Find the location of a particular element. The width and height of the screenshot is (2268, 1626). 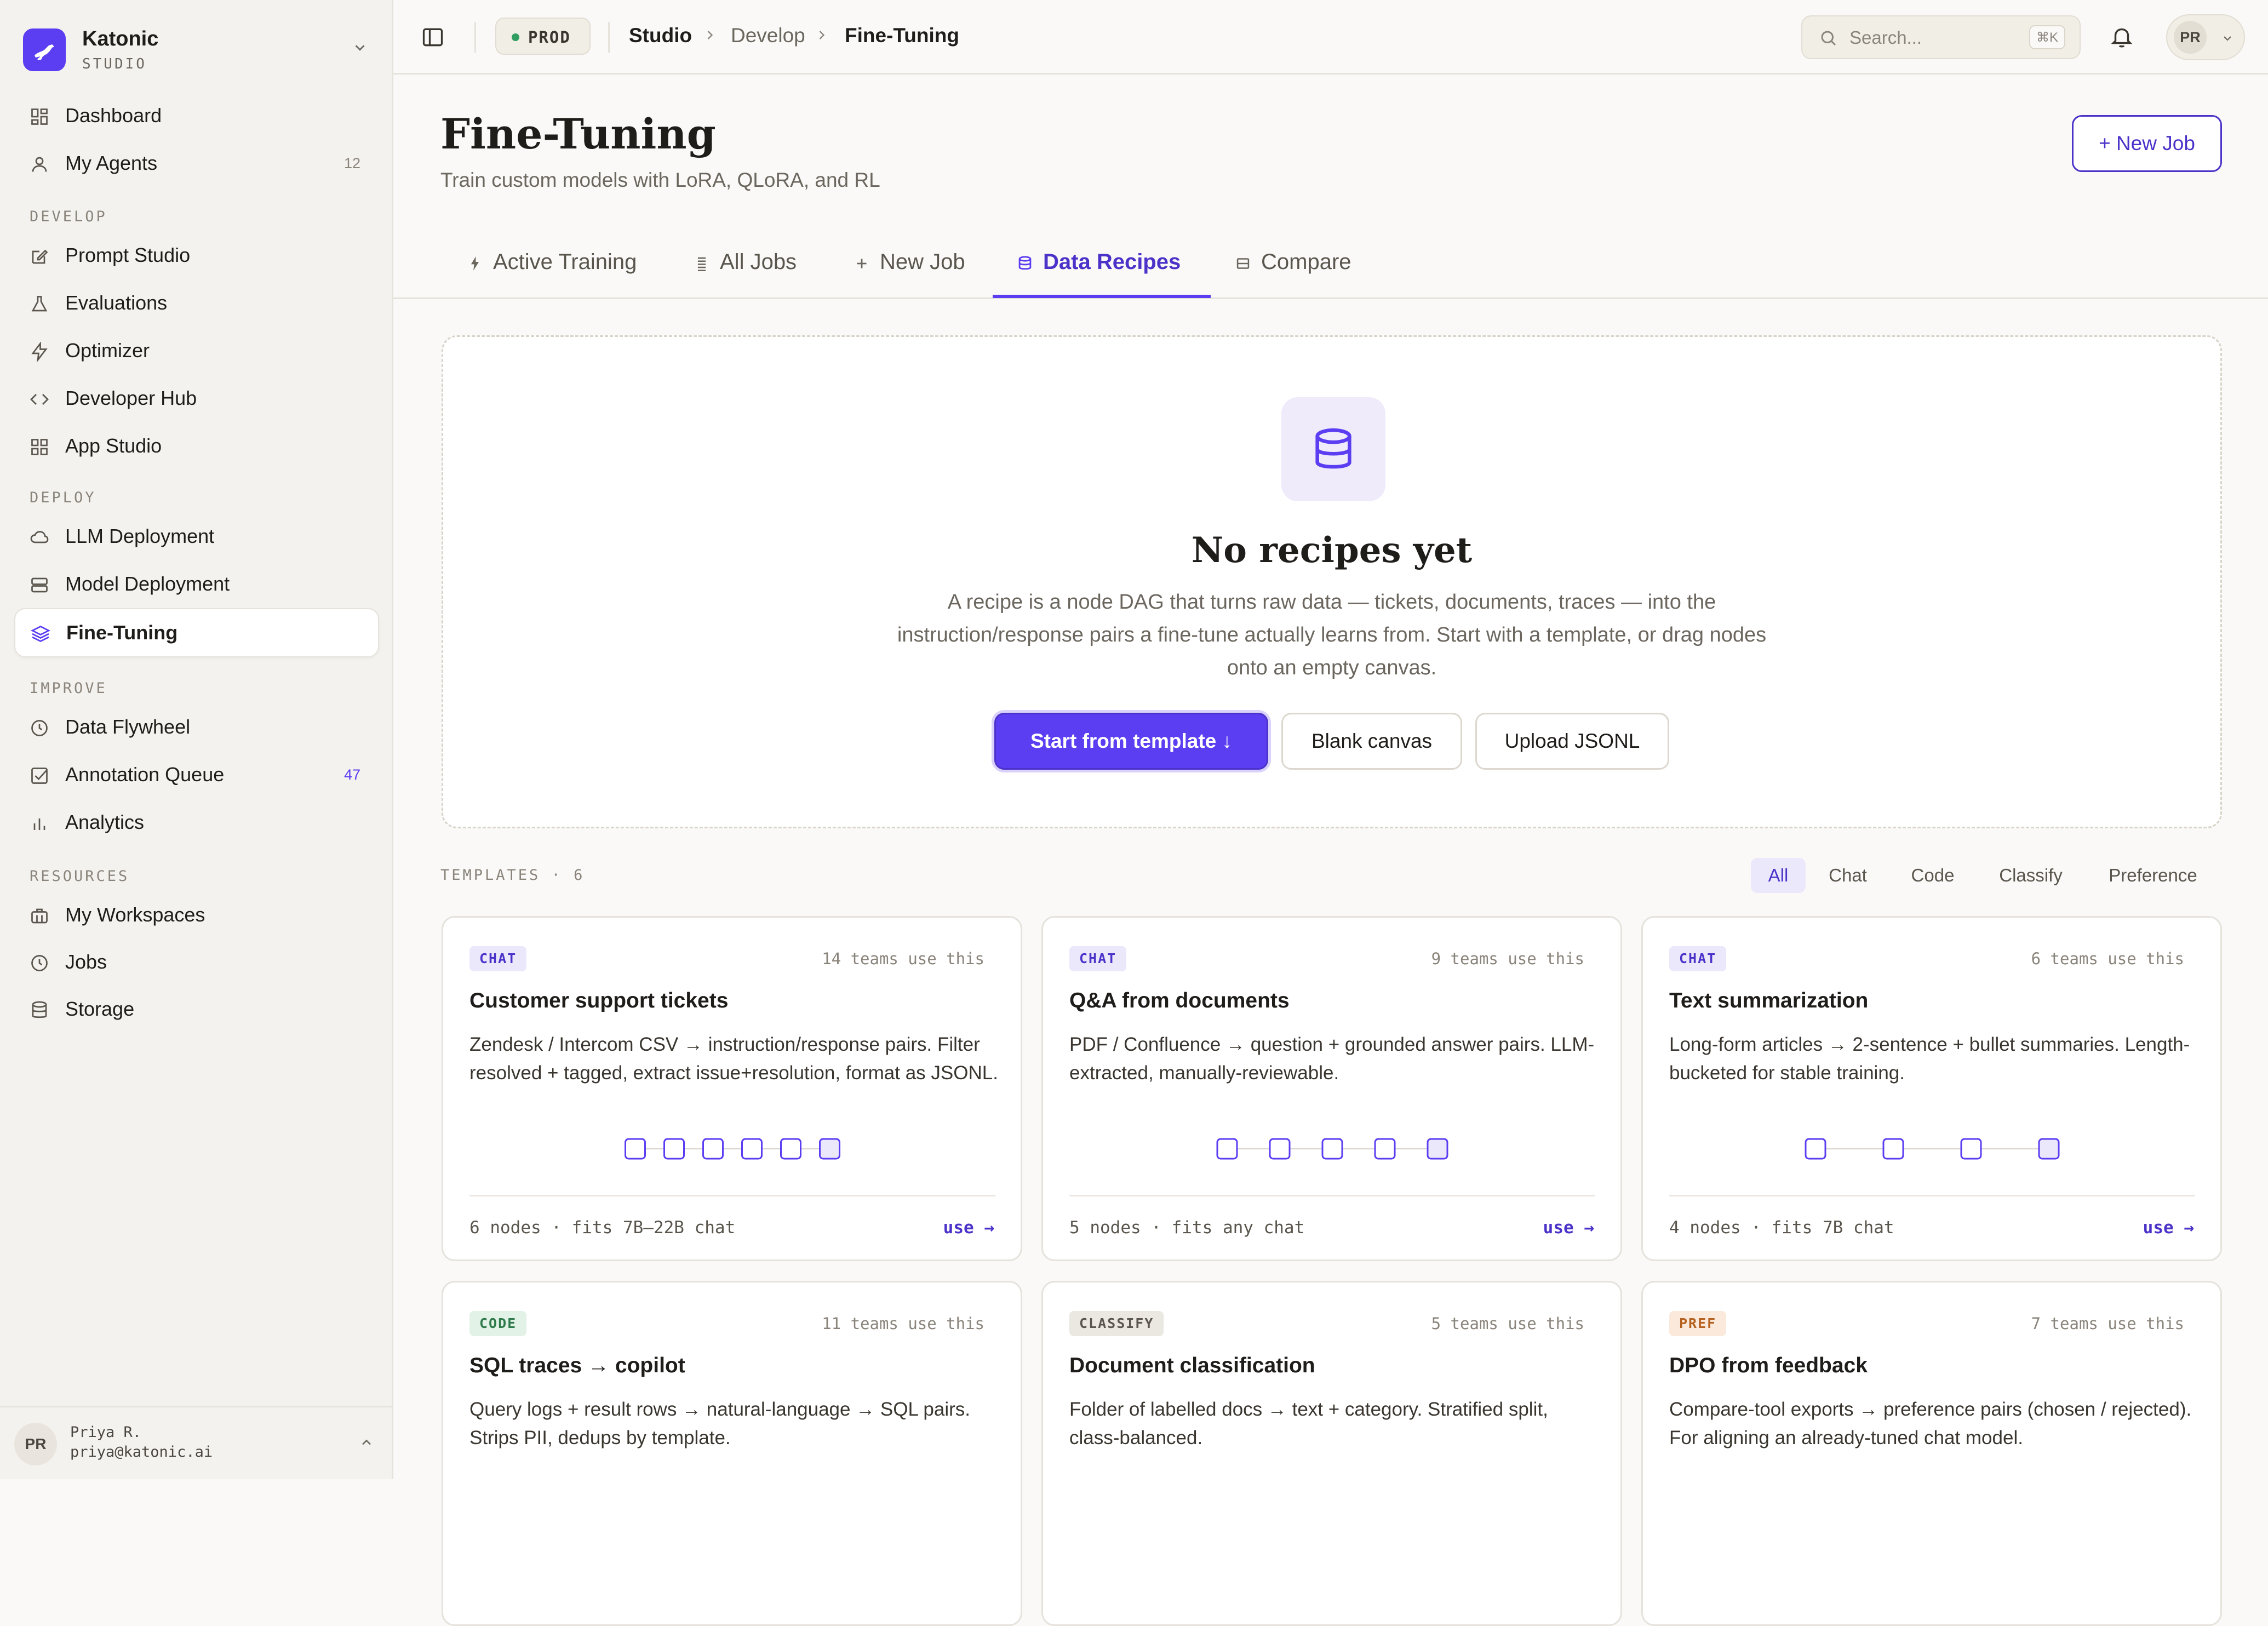

chevron-down-icon is located at coordinates (2227, 39).